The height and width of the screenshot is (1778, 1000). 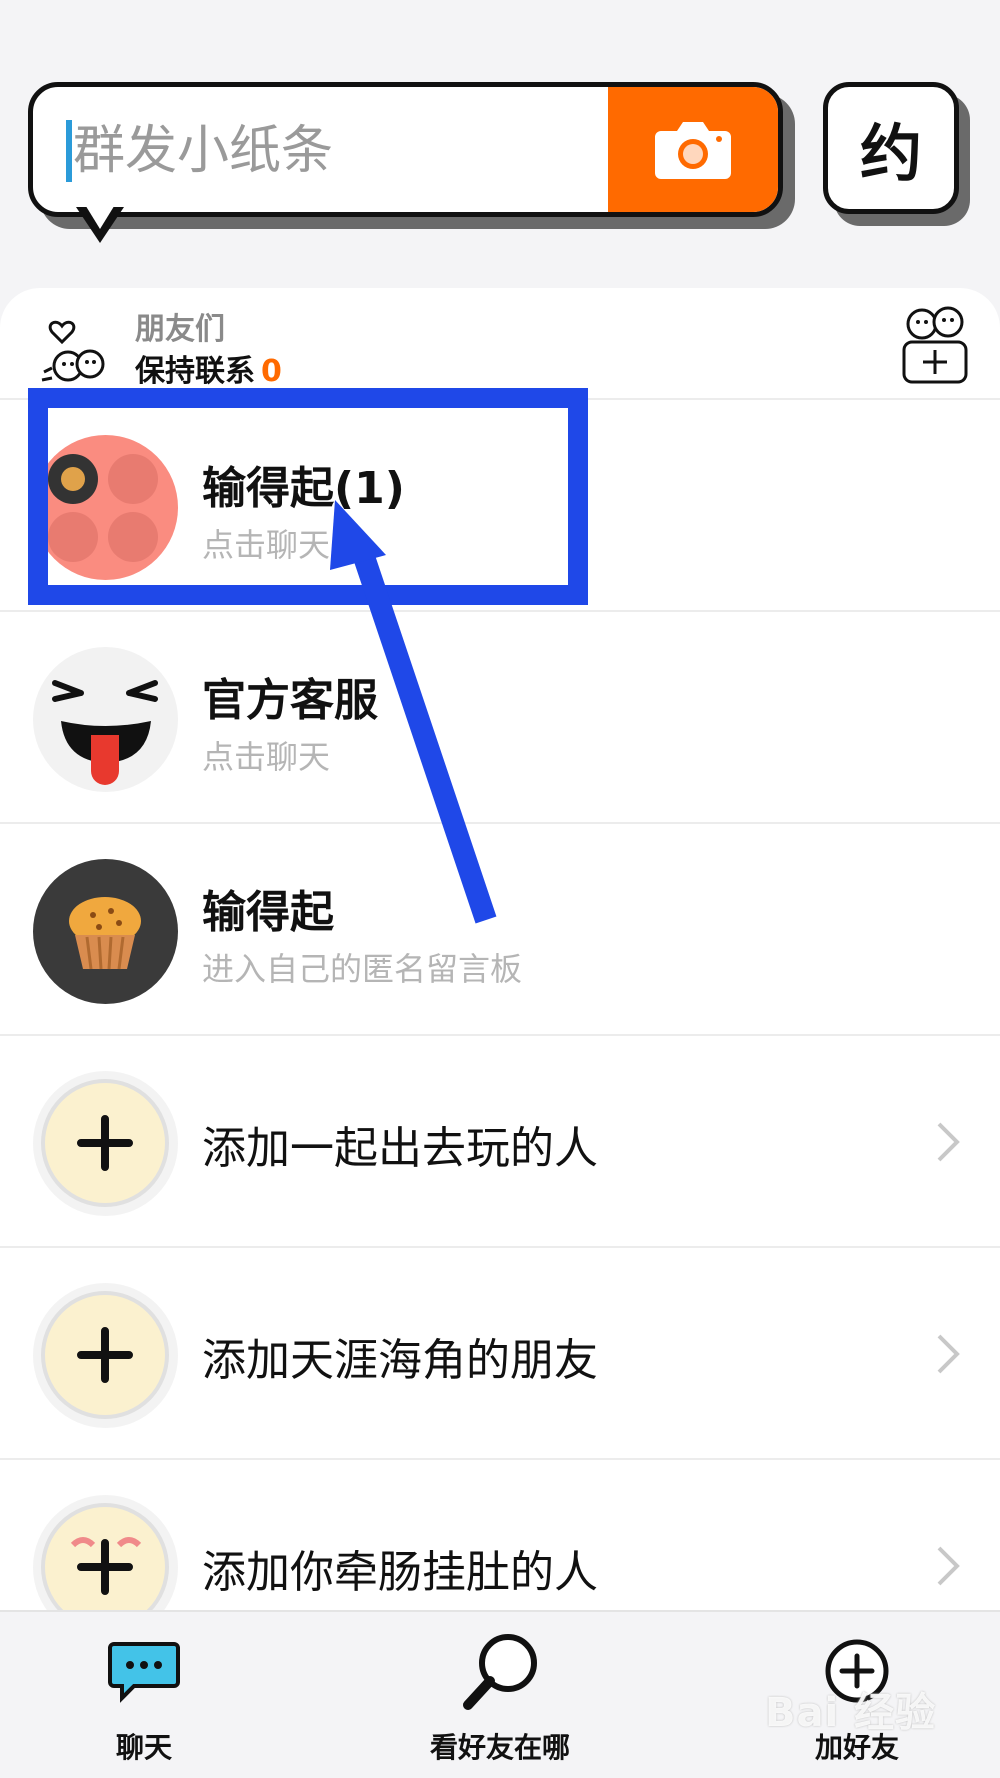 What do you see at coordinates (266, 757) in the screenshot?
I see `chat-hint: 点击聊天` at bounding box center [266, 757].